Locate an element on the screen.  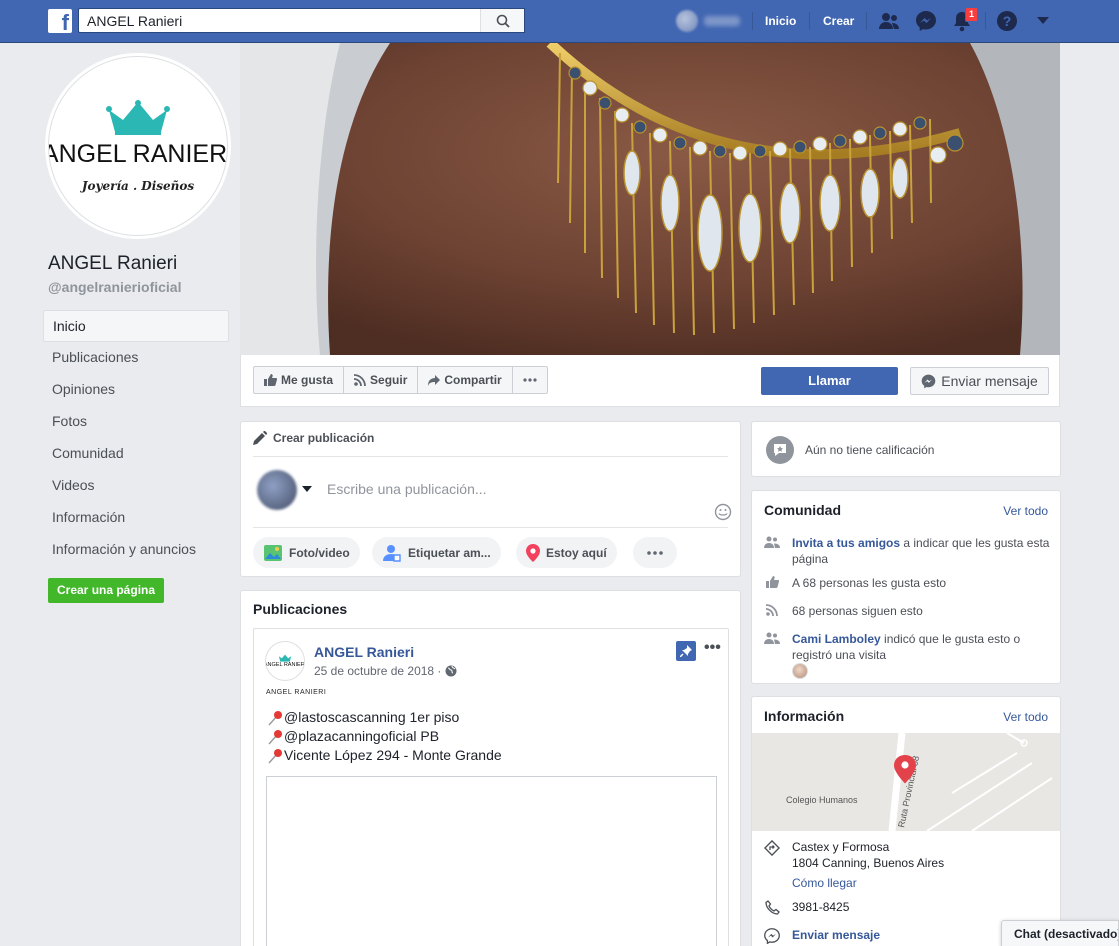
nav-item-fotos: Fotos is located at coordinates (136, 422).